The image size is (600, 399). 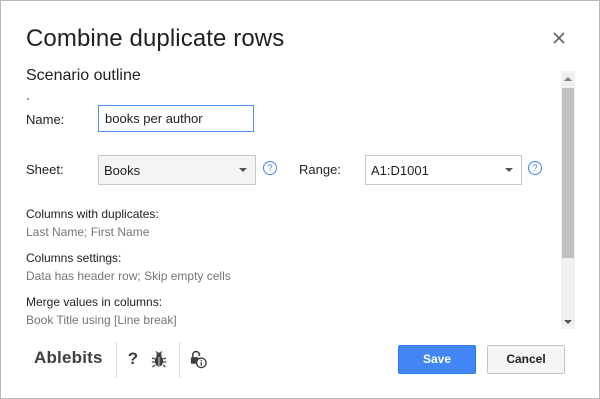 I want to click on summary-settings-value: Data has header row; Skip empty cells, so click(x=128, y=276).